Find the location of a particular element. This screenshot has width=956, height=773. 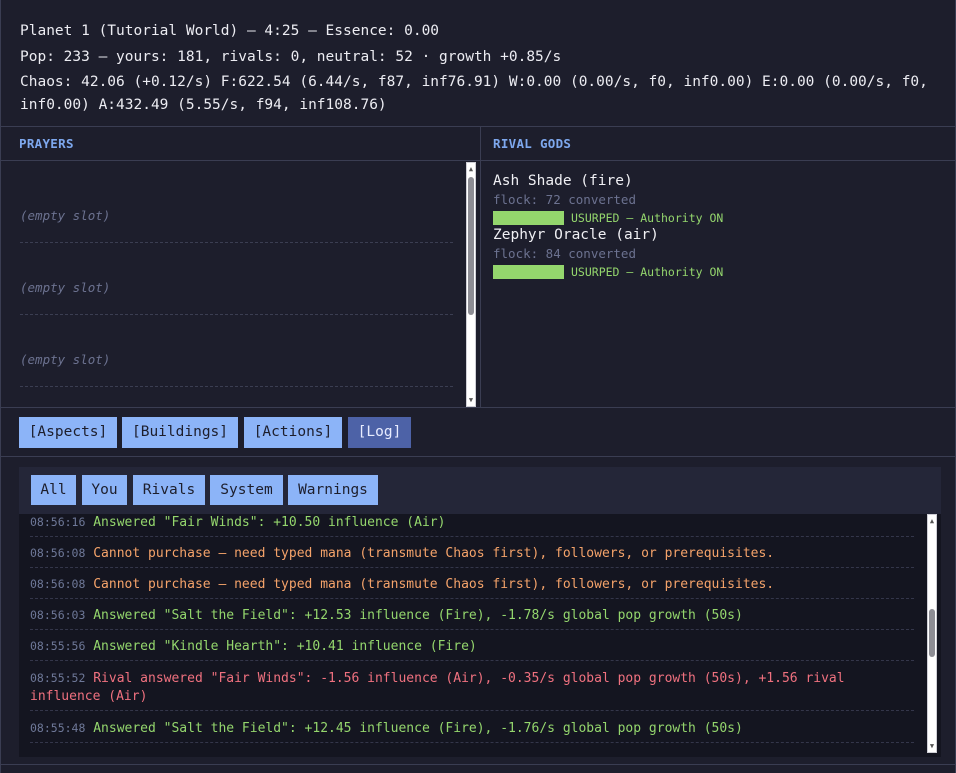

footer-divider is located at coordinates (478, 764).